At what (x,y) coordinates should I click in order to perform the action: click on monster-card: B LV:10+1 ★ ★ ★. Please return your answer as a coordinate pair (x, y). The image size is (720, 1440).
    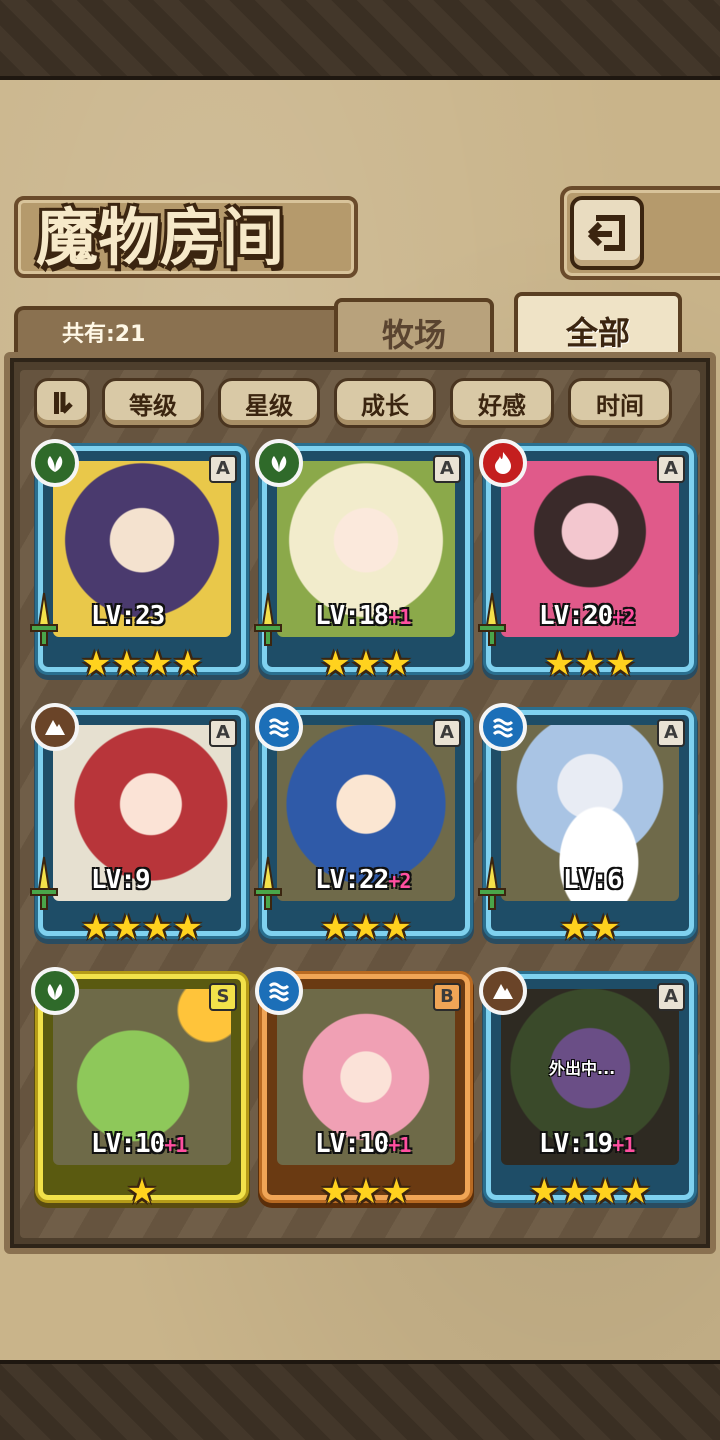
    Looking at the image, I should click on (362, 1088).